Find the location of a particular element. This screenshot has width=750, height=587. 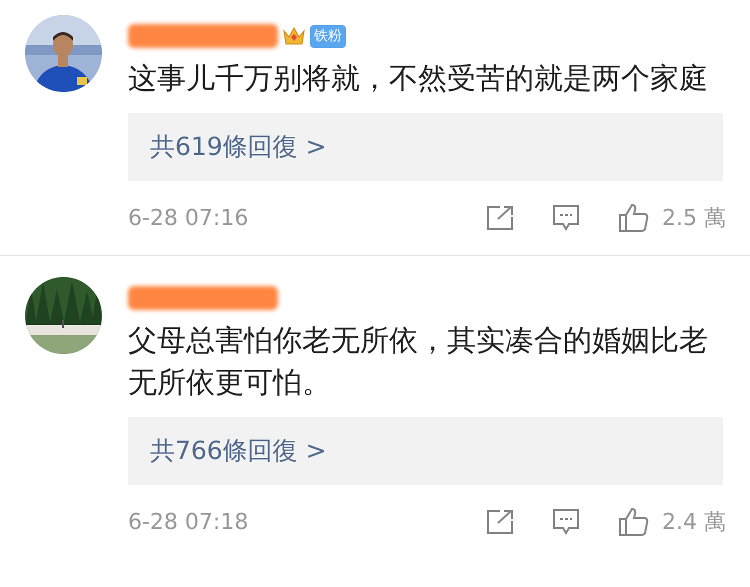

comment-text: 这事儿千万别将就，不然受苦的就是两个家庭 is located at coordinates (418, 78).